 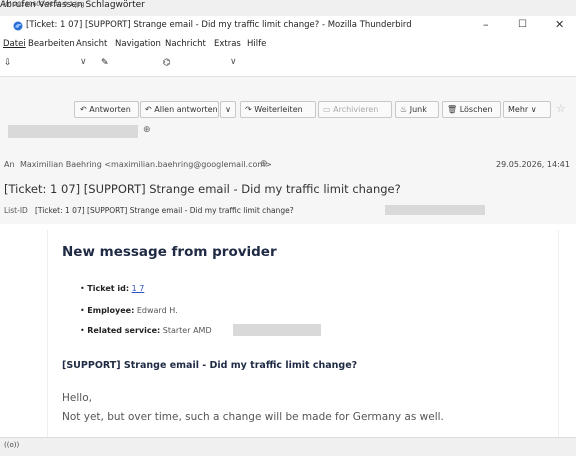 I want to click on archive-label: Archivieren, so click(x=356, y=109).